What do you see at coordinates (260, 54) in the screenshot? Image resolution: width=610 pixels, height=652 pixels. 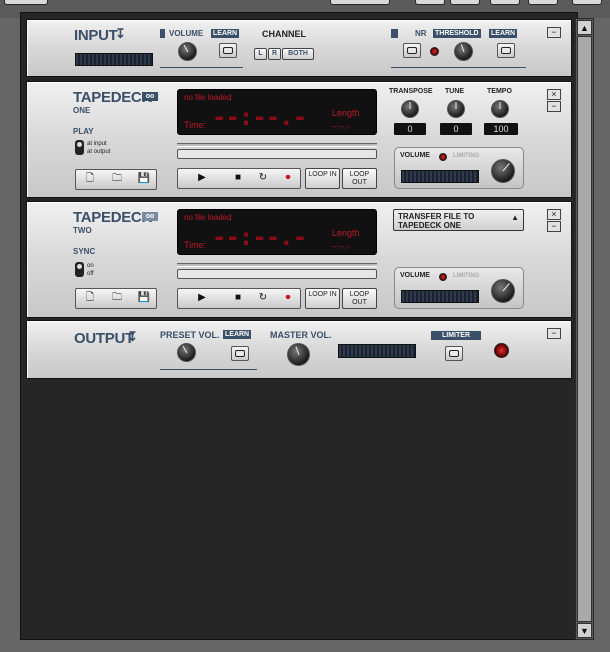 I see `channel-l-button: L` at bounding box center [260, 54].